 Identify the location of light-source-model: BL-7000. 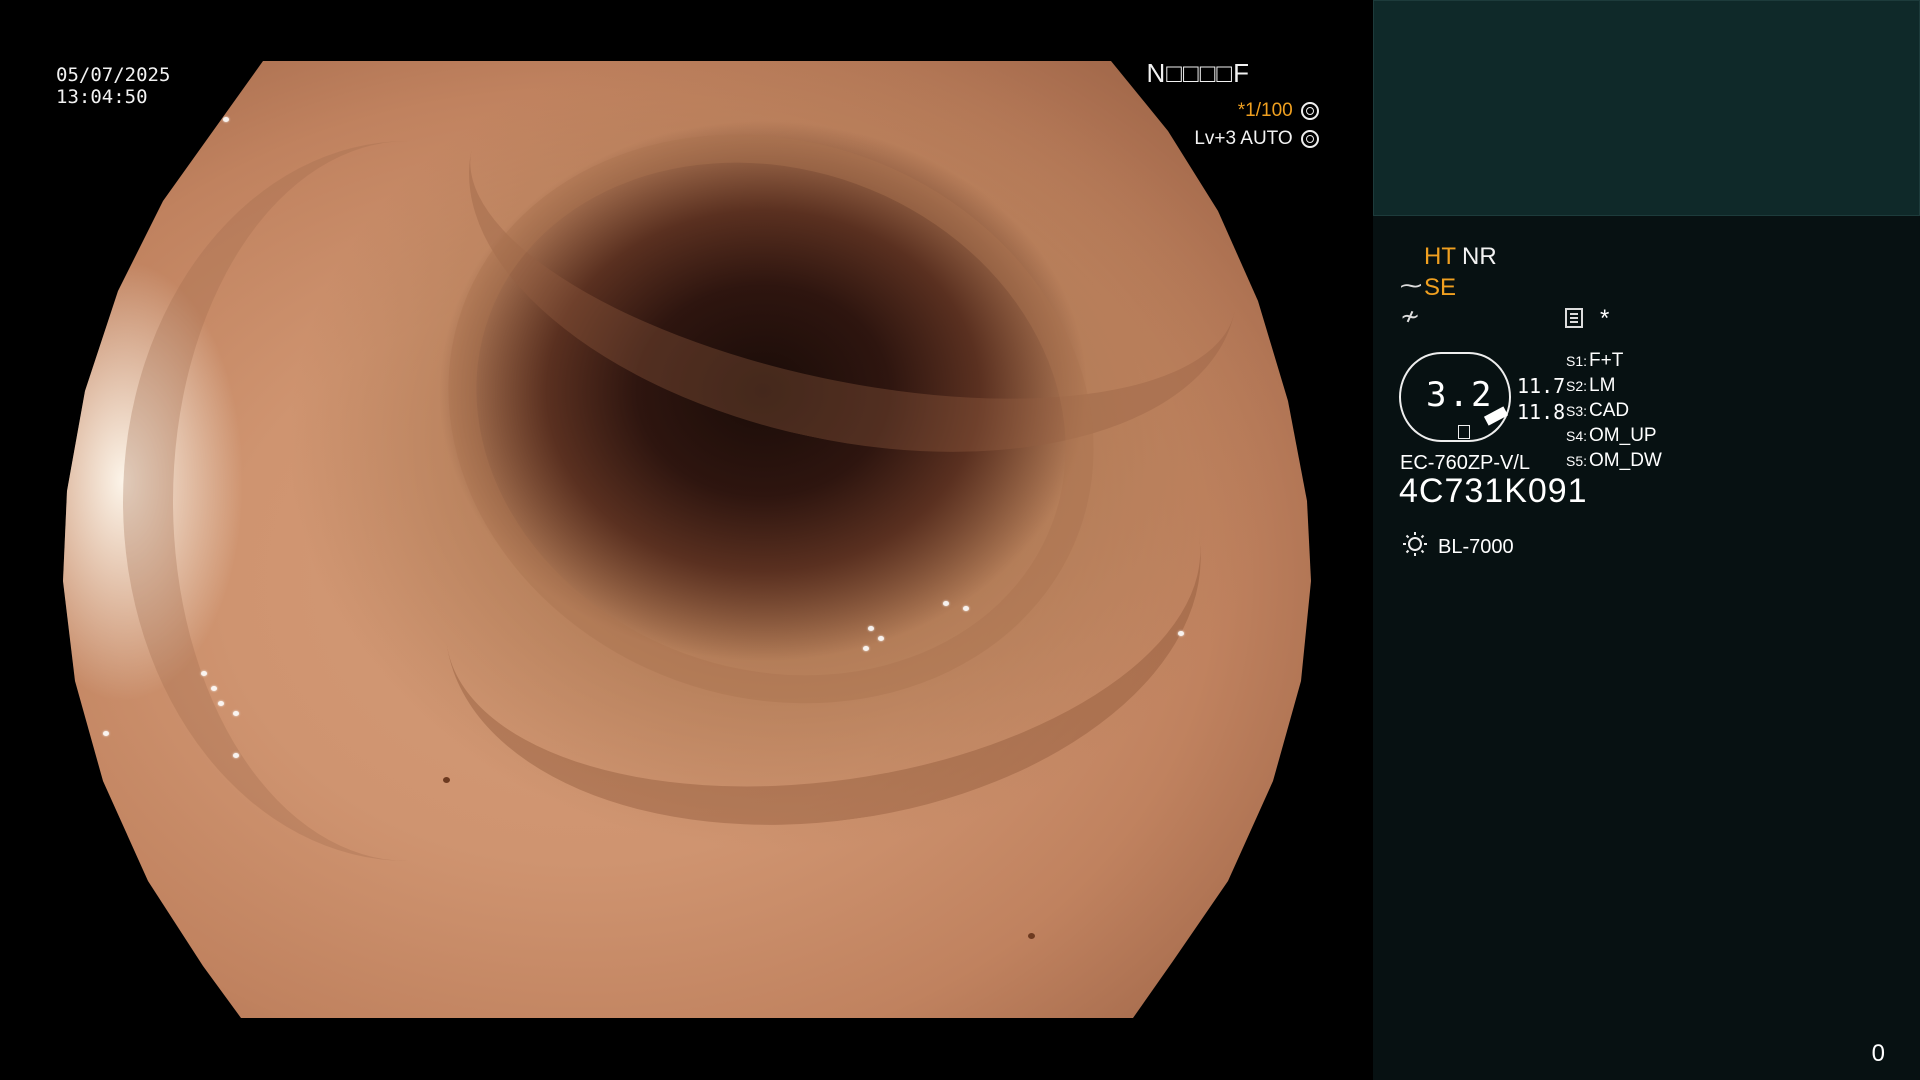
(1476, 547).